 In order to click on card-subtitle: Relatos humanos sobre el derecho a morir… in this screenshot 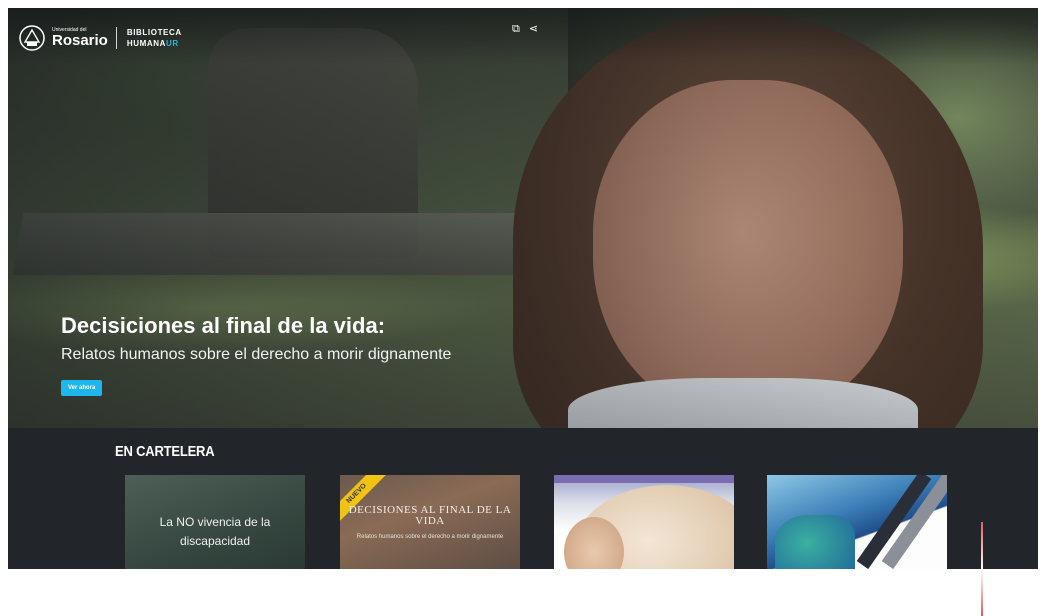, I will do `click(430, 537)`.